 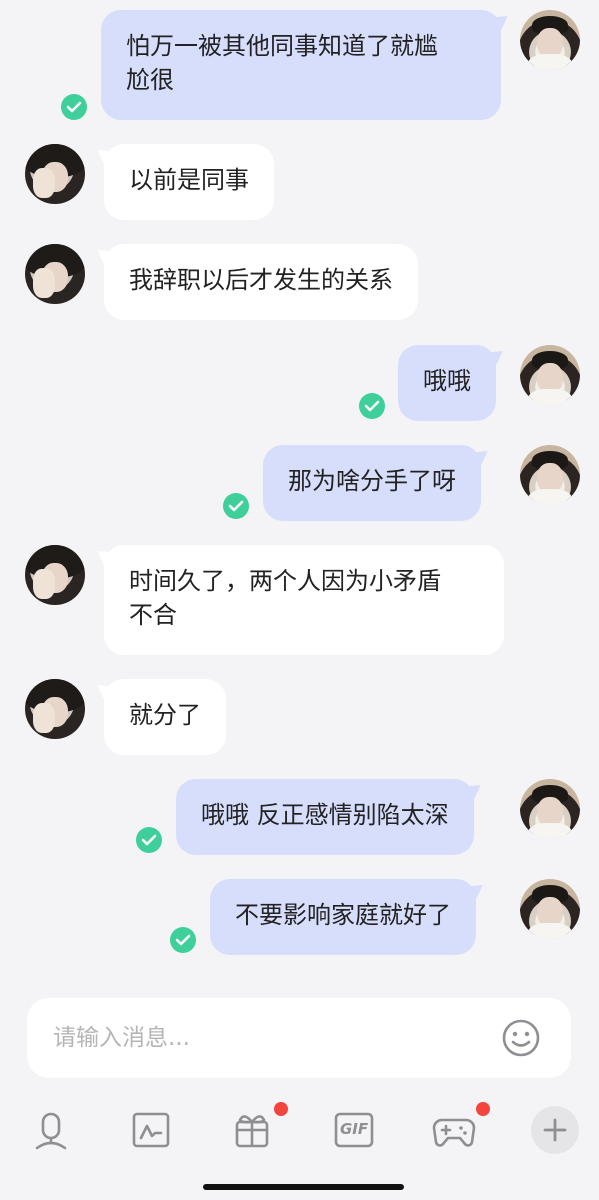 I want to click on message-row: 怕万一被其他同事知道了就尴 尬很, so click(x=299, y=66).